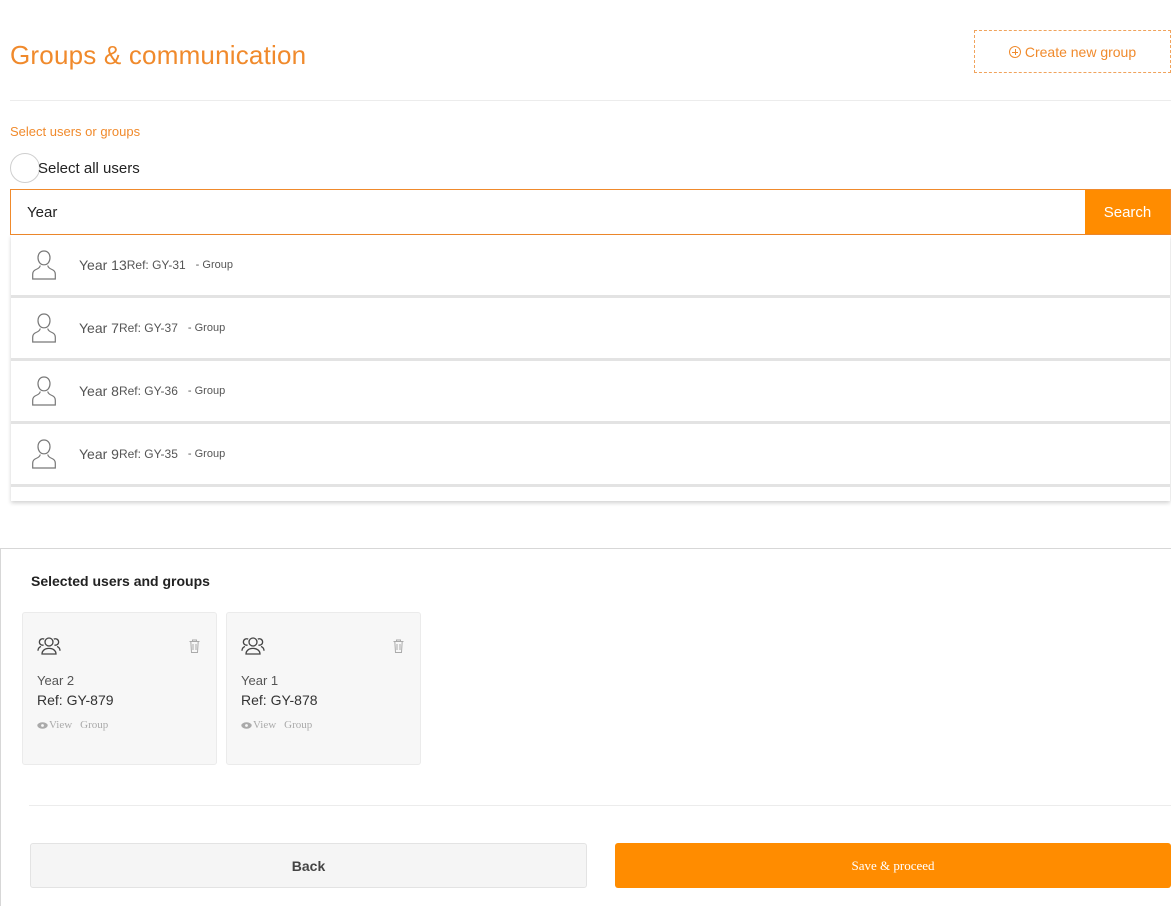 This screenshot has height=906, width=1171. I want to click on selected-card-ref: Ref: GY-878, so click(279, 700).